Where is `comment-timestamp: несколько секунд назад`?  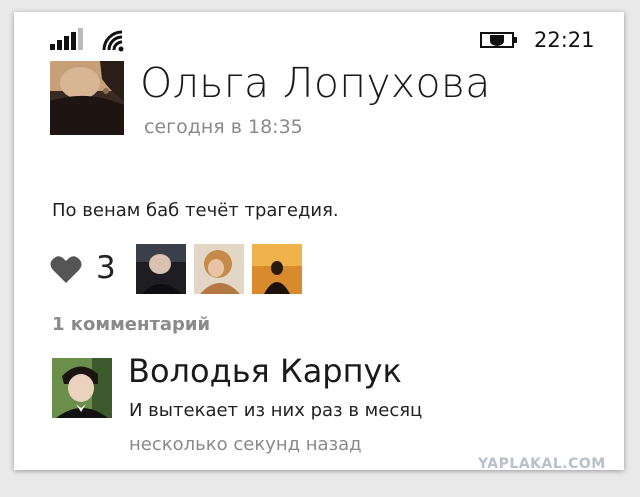 comment-timestamp: несколько секунд назад is located at coordinates (245, 444).